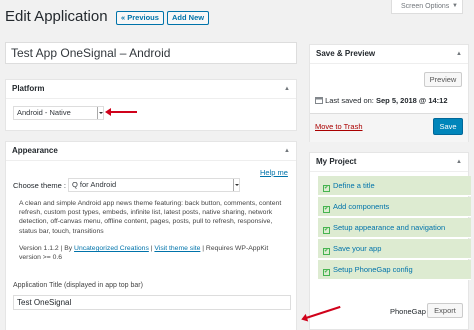 The width and height of the screenshot is (474, 330). I want to click on last-saved-label: Last saved on:, so click(349, 100).